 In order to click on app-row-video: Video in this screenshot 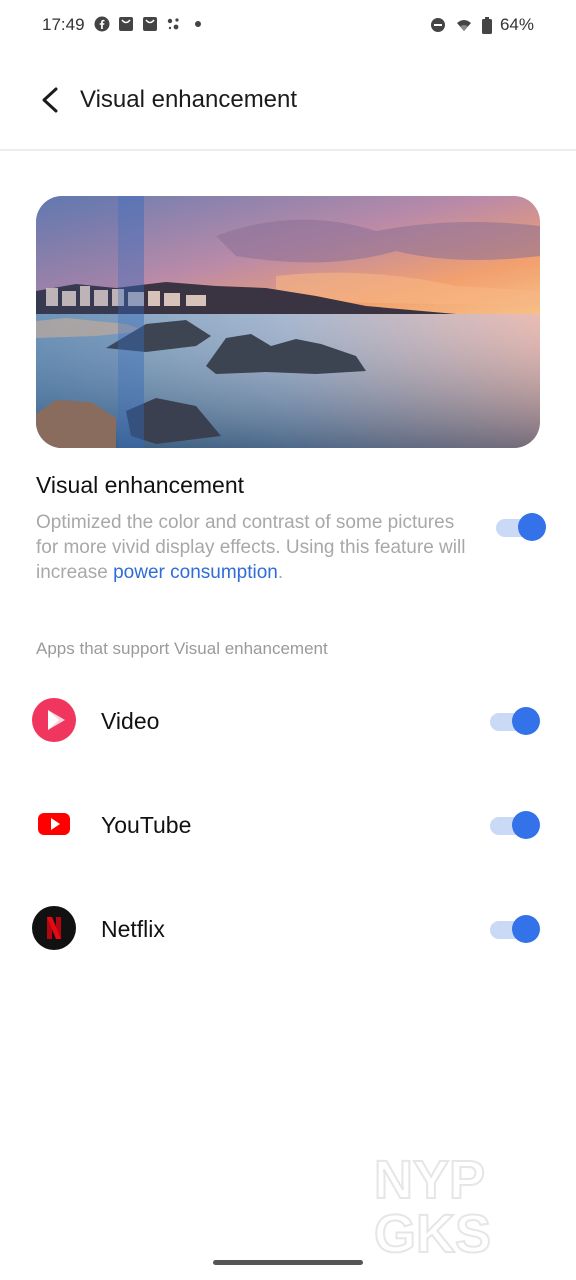, I will do `click(288, 722)`.